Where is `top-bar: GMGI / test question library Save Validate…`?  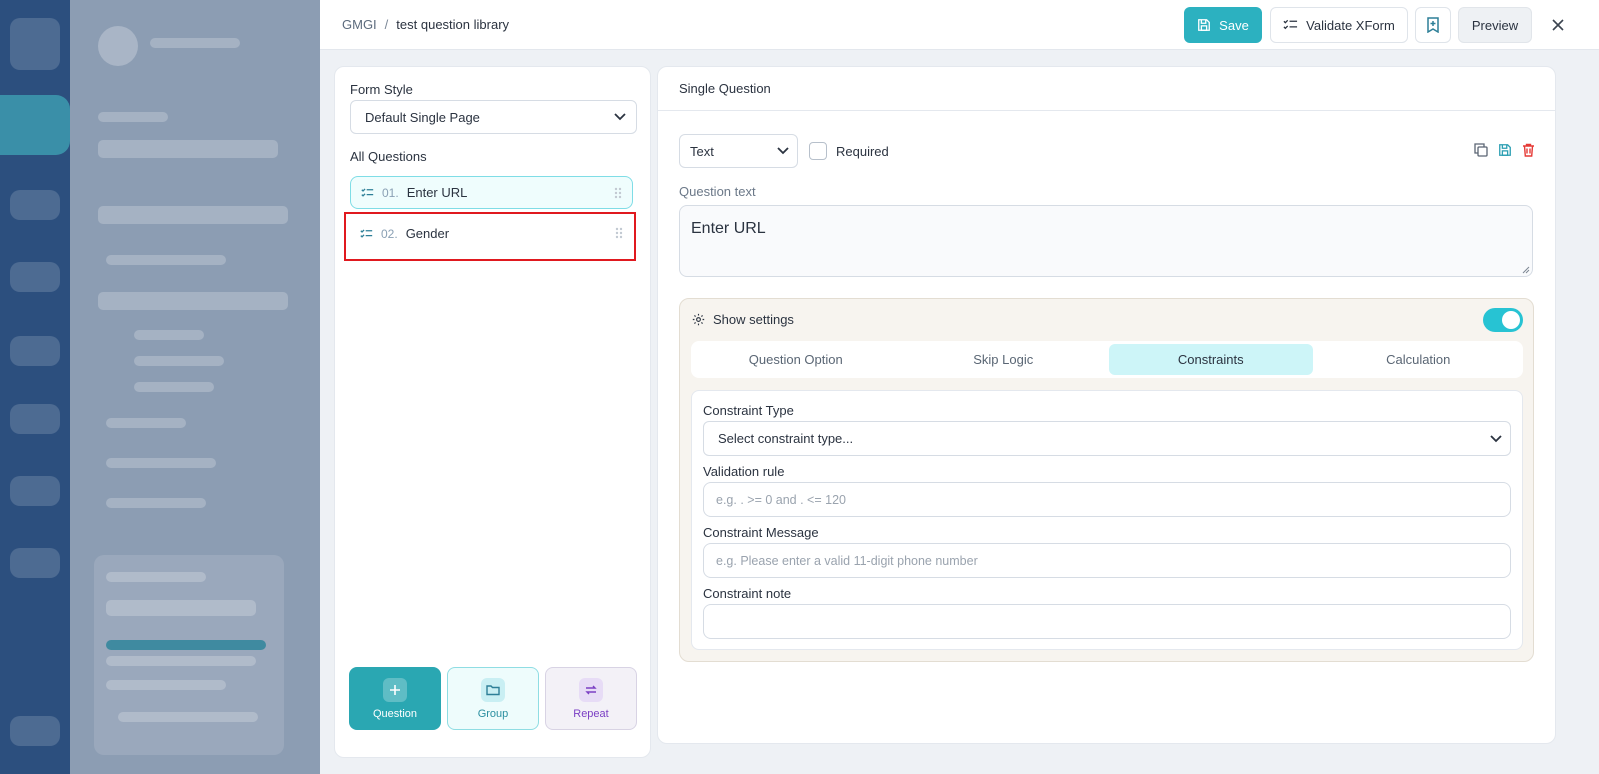 top-bar: GMGI / test question library Save Validate… is located at coordinates (959, 25).